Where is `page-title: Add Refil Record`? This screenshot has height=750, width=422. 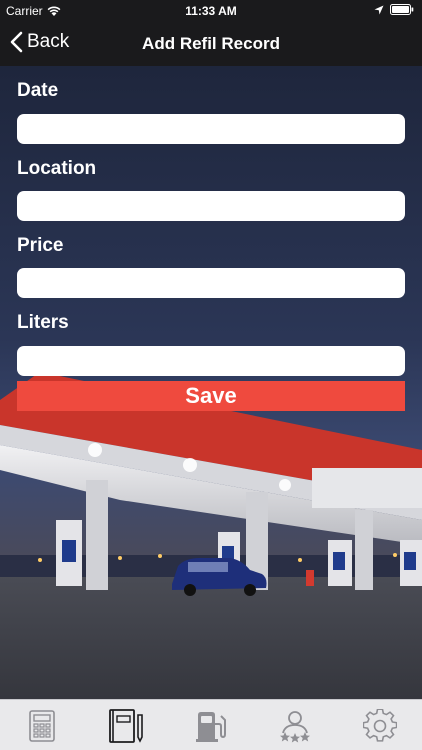
page-title: Add Refil Record is located at coordinates (211, 43).